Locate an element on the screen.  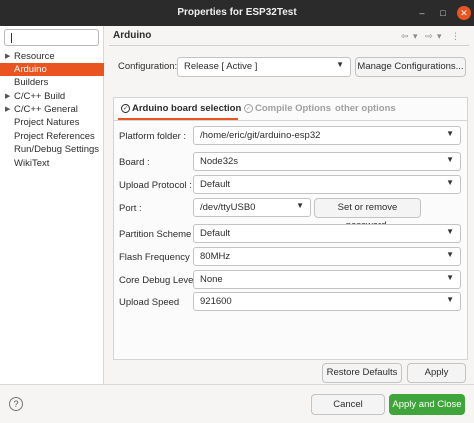
window-titlebar: Properties for ESP32Test – □ ✕ is located at coordinates (237, 13).